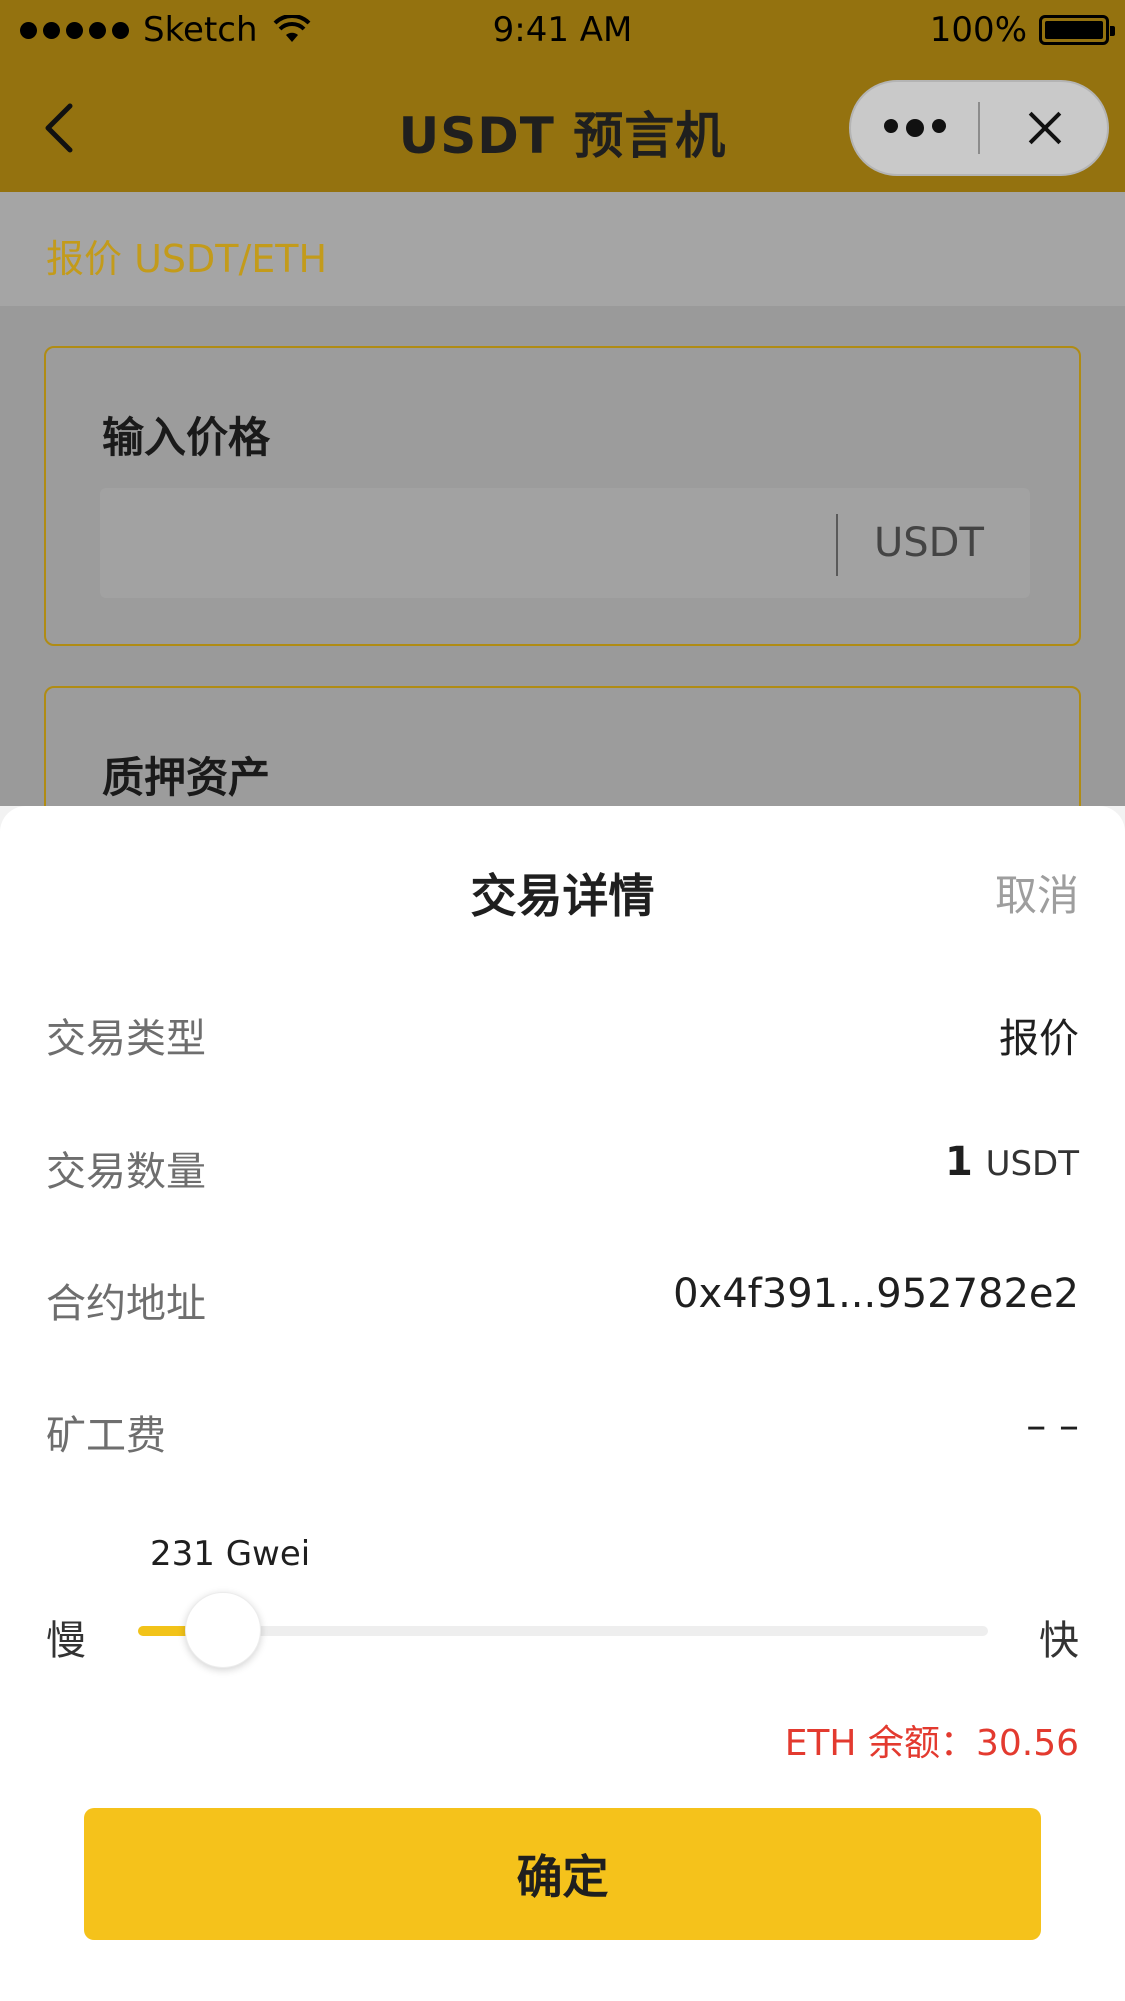  Describe the element at coordinates (1037, 892) in the screenshot. I see `cancel-button: 取消` at that location.